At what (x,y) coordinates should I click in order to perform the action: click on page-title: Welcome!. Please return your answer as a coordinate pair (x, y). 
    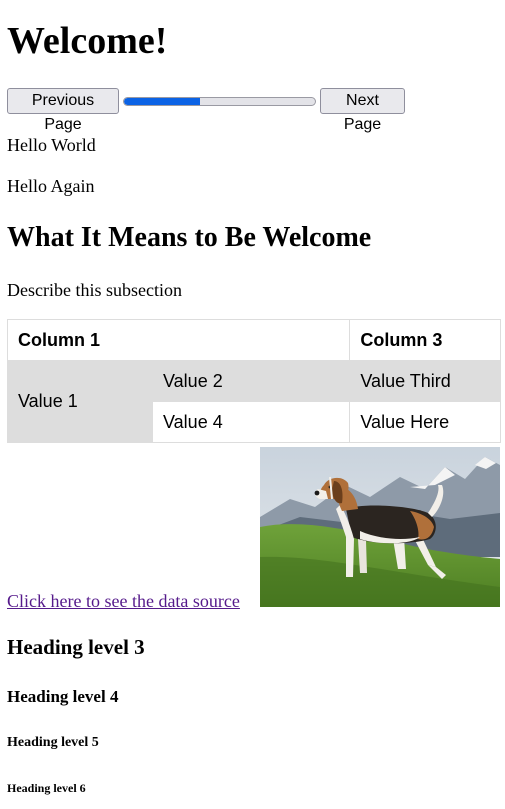
    Looking at the image, I should click on (87, 41).